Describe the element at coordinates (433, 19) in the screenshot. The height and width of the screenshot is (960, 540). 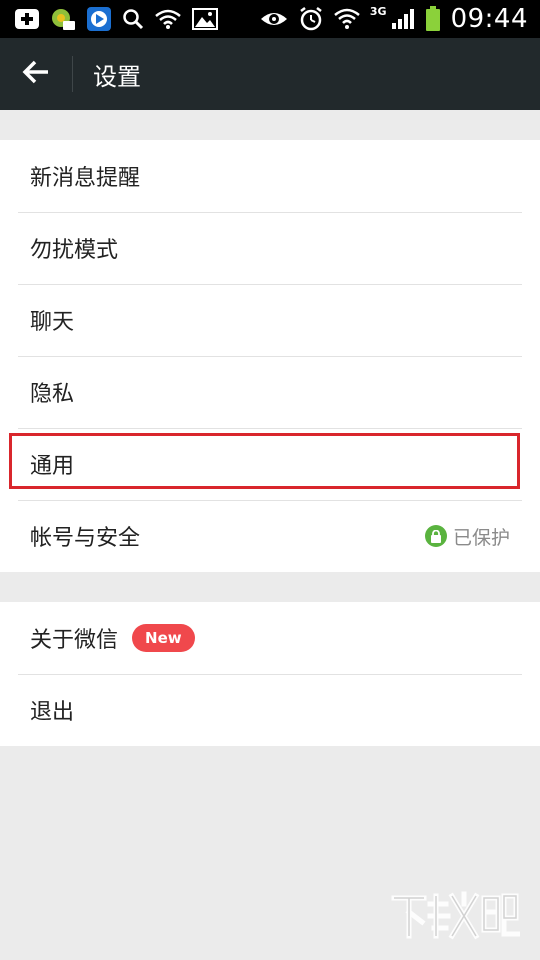
I see `battery-icon` at that location.